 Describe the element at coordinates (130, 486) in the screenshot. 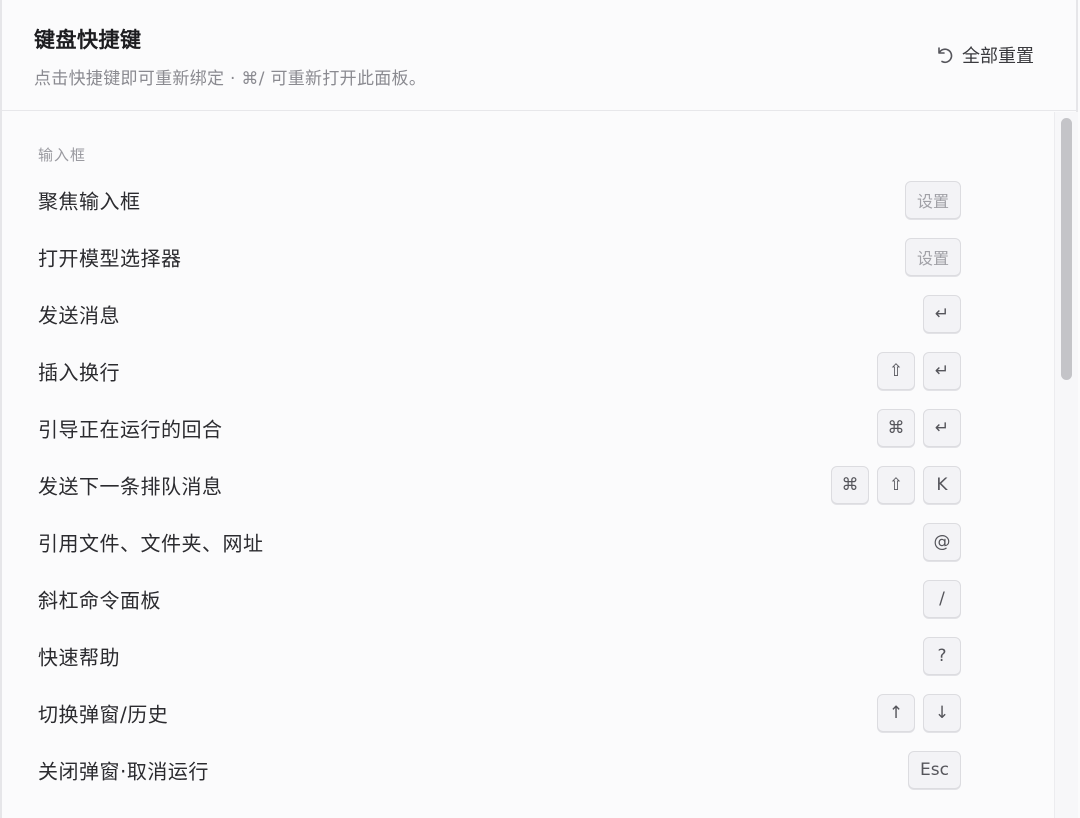

I see `shortcut-label: 发送下一条排队消息` at that location.